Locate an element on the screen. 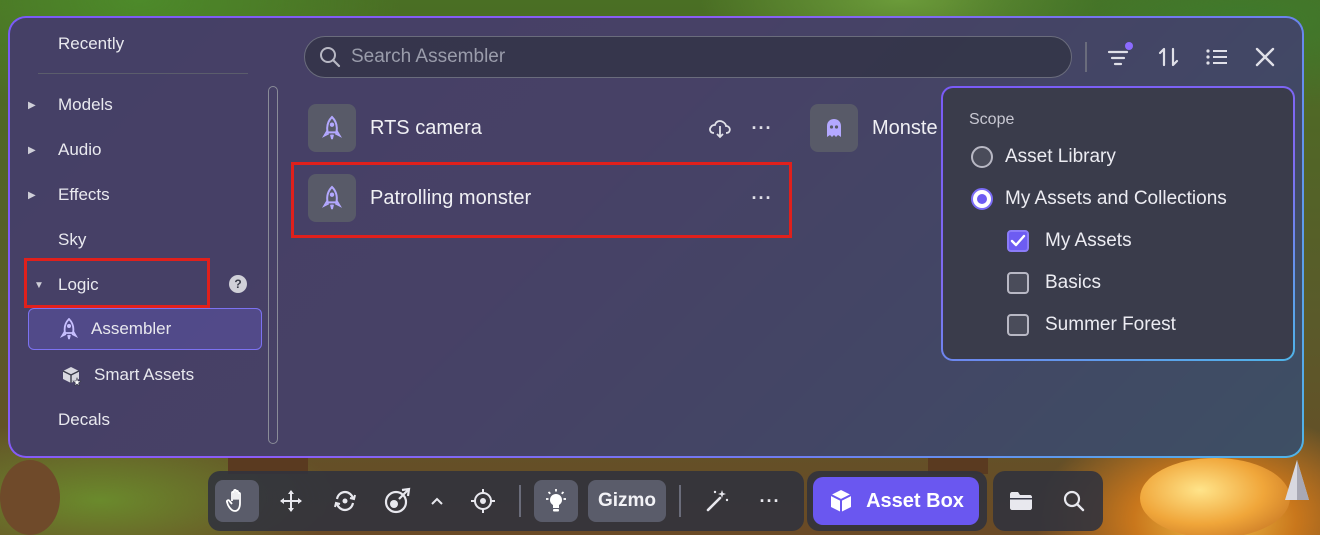 The height and width of the screenshot is (535, 1320). scope-title: Scope is located at coordinates (992, 119).